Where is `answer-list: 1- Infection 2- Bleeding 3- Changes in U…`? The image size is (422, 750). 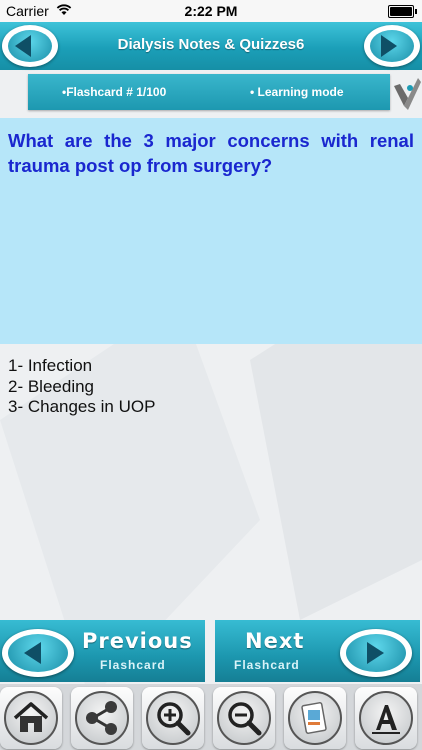
answer-list: 1- Infection 2- Bleeding 3- Changes in U… is located at coordinates (81, 387).